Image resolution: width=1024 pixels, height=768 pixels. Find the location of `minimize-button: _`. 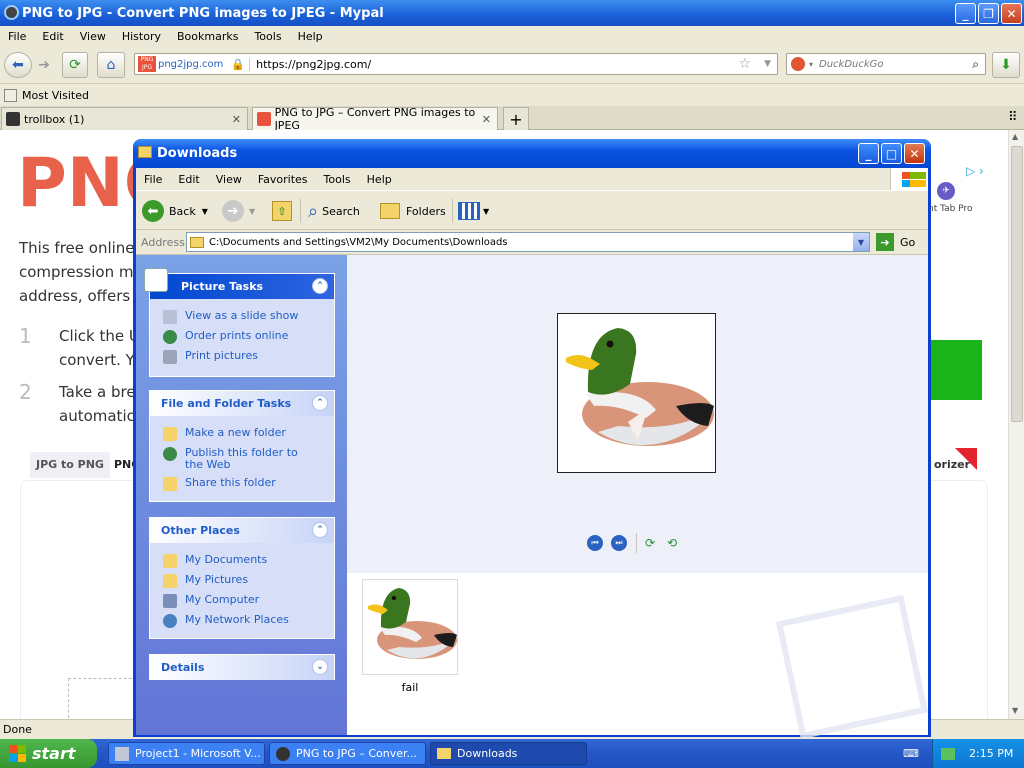

minimize-button: _ is located at coordinates (965, 13).